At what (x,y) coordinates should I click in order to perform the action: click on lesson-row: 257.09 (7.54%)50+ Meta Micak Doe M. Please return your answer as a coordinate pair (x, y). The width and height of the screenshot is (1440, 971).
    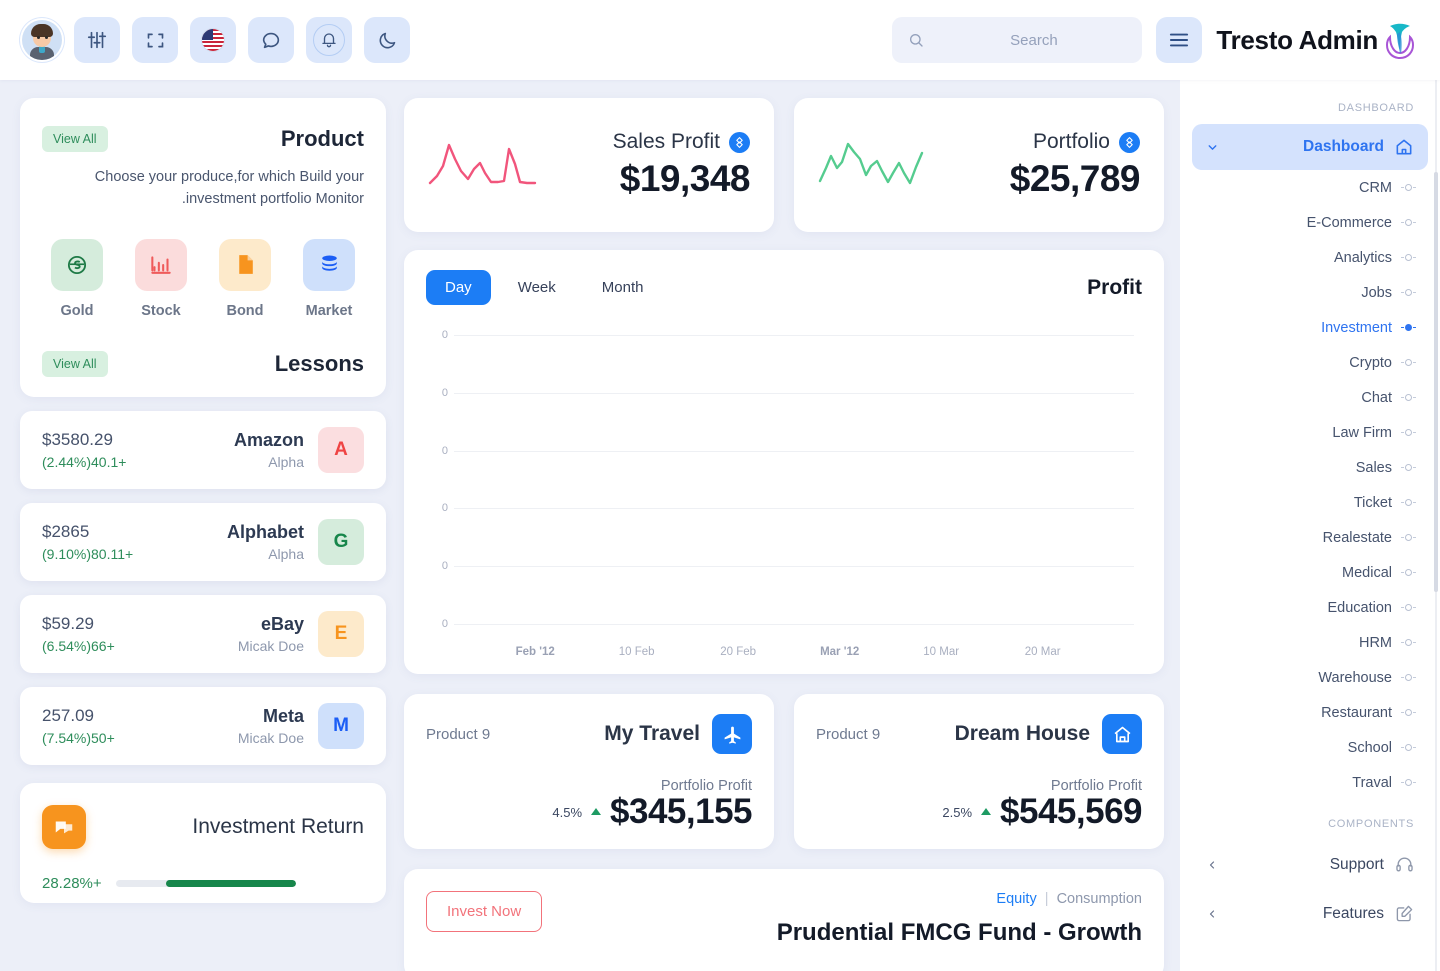
    Looking at the image, I should click on (203, 725).